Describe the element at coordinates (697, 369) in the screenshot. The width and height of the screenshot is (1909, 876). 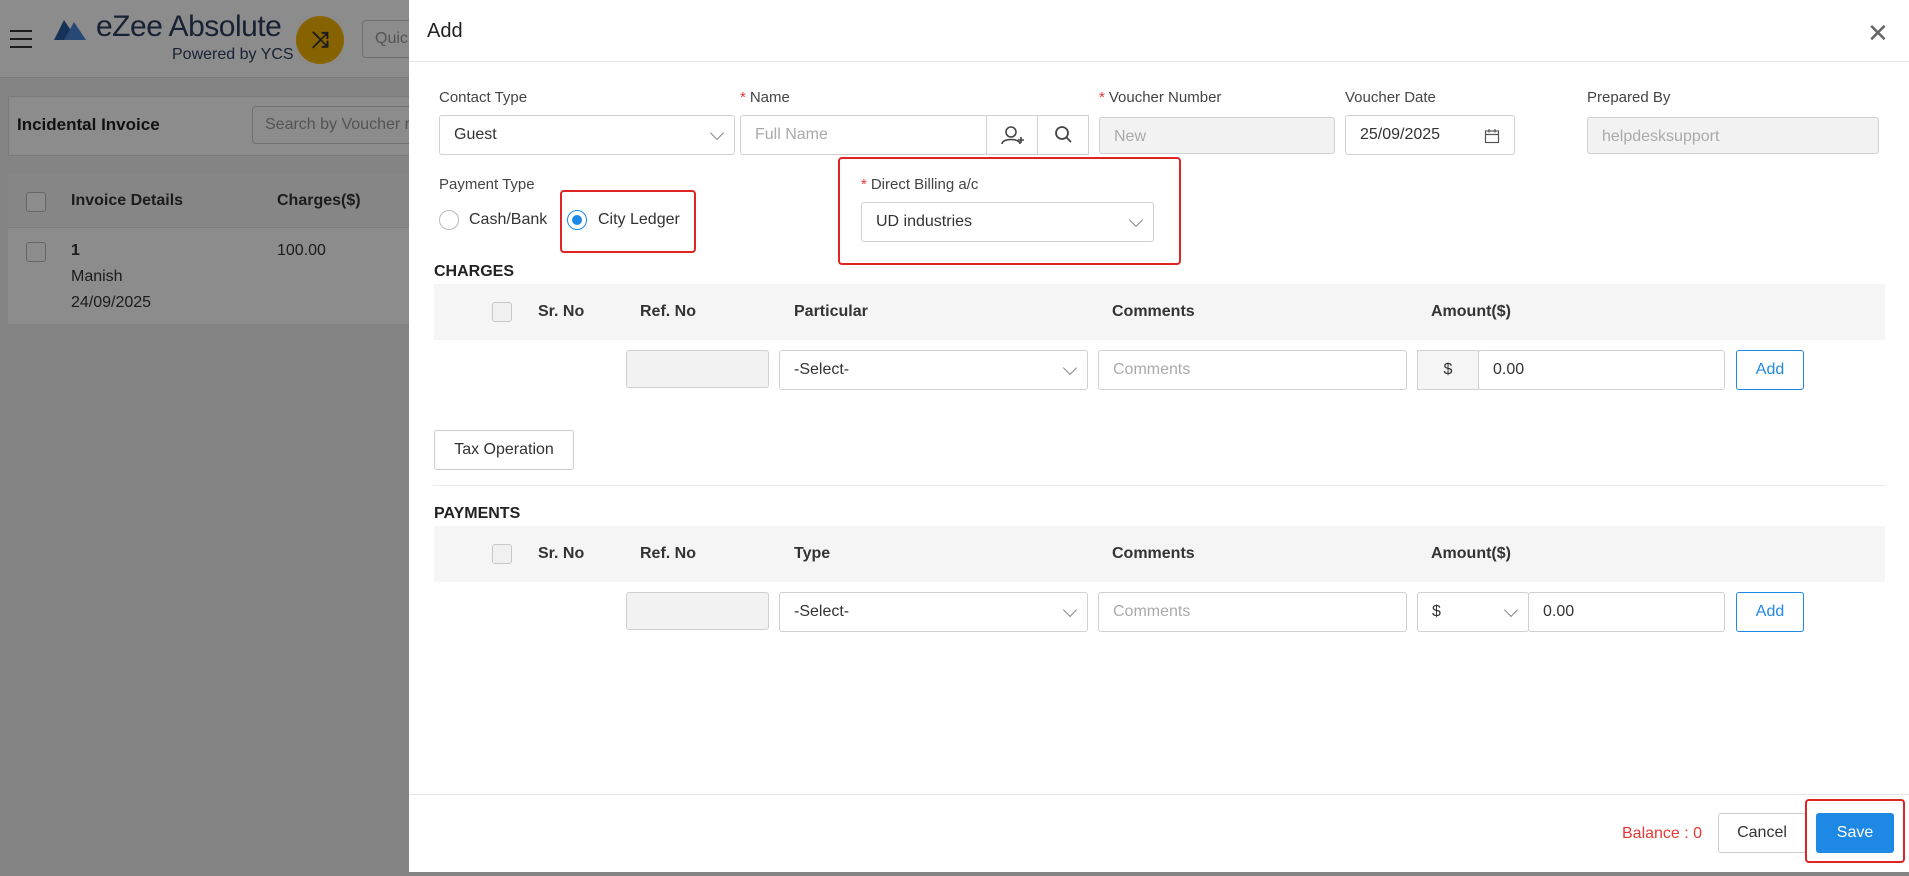
I see `charges-ref-no-input` at that location.